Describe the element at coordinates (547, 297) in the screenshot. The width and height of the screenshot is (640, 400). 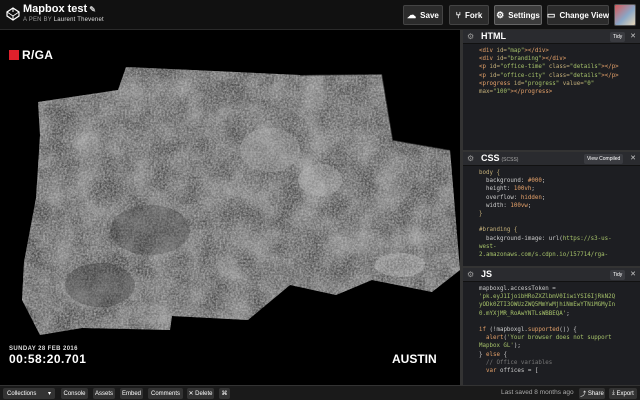
I see `code-line: 'pk.eyJ1IjoibHRoZXZlbmV0IiwiYSI6IjRkN2Q` at that location.